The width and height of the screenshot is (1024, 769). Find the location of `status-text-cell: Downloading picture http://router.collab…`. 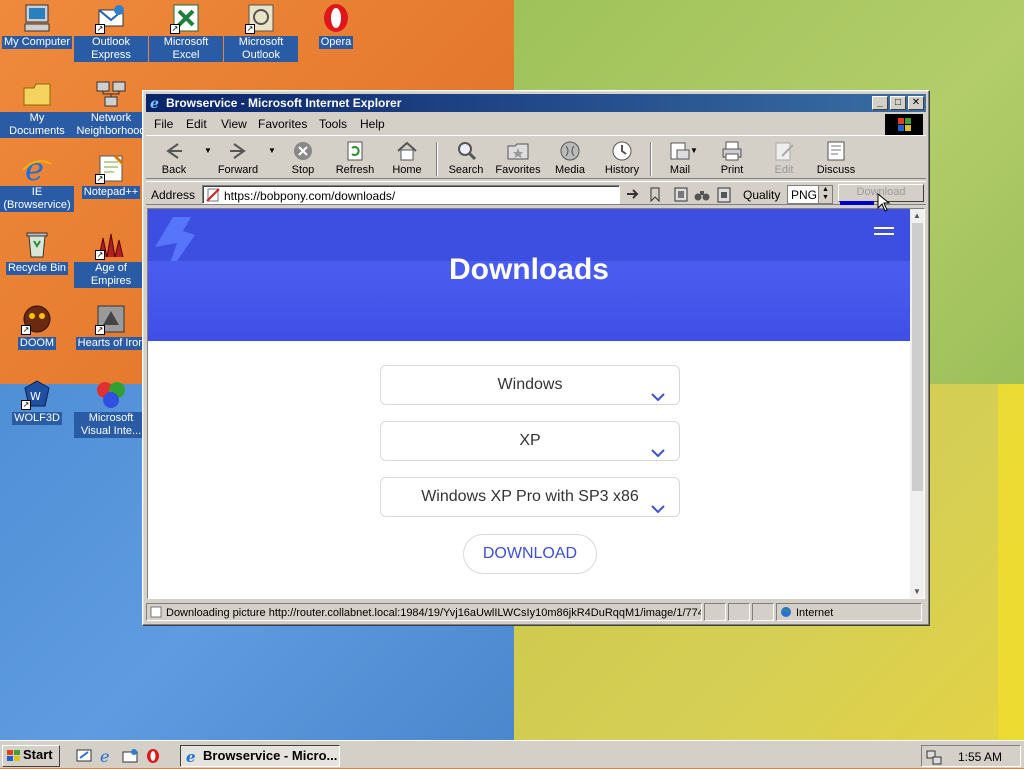

status-text-cell: Downloading picture http://router.collab… is located at coordinates (424, 612).